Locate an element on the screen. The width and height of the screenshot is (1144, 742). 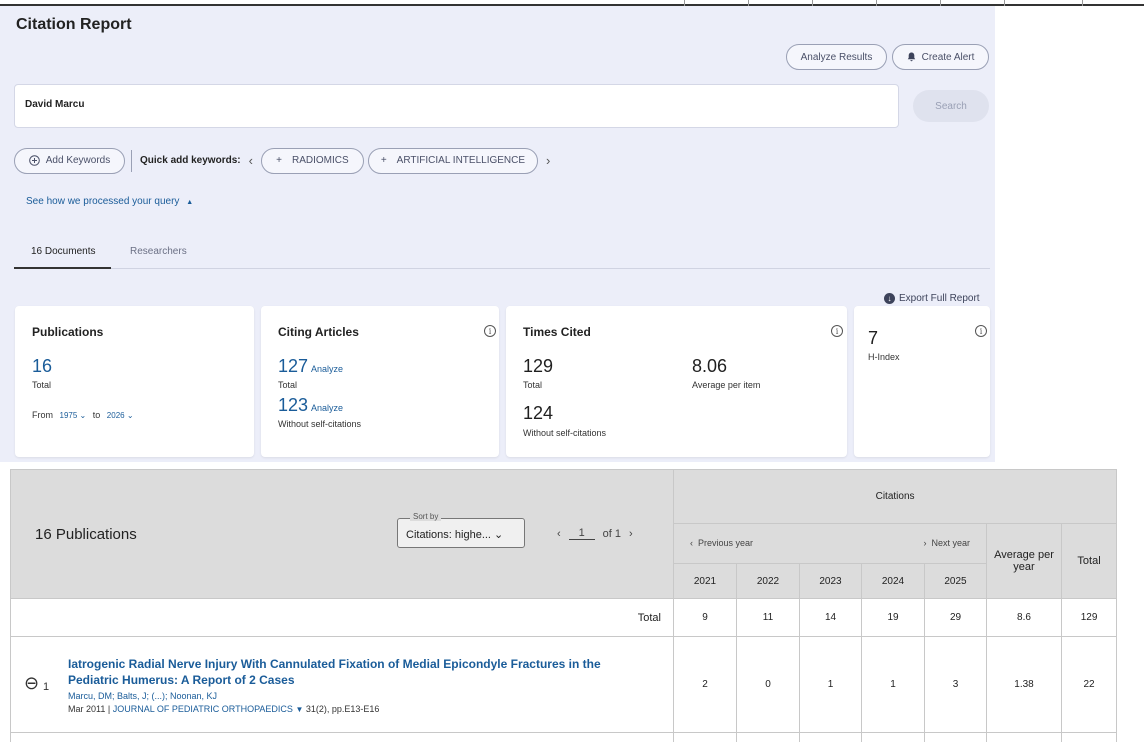
article-pages: 31(2), pp.E13-E16 is located at coordinates (342, 708).